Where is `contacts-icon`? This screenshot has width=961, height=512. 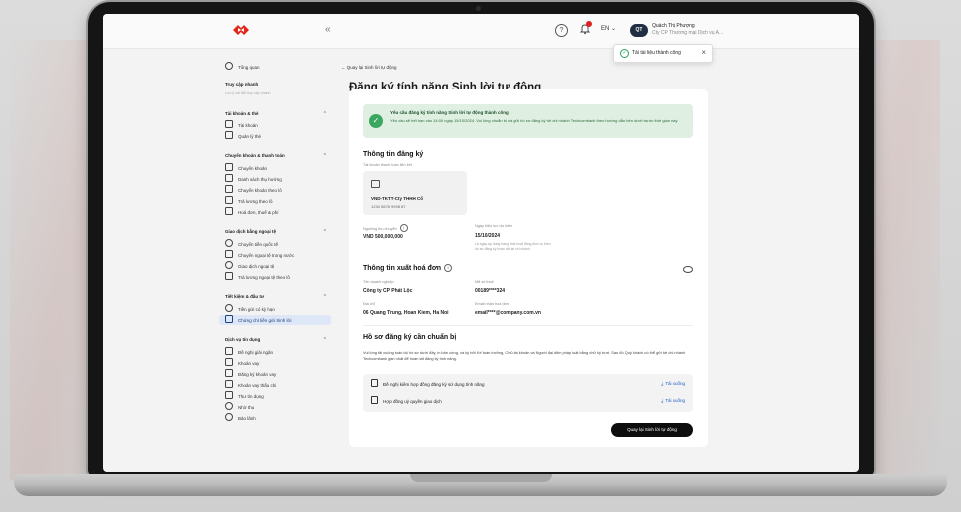 contacts-icon is located at coordinates (229, 178).